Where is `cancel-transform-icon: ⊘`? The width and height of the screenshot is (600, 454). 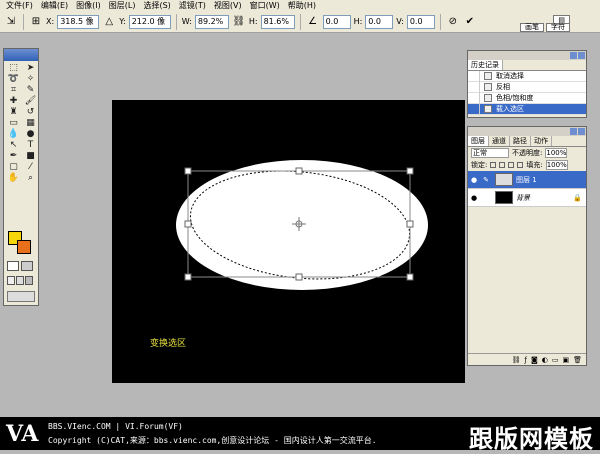 cancel-transform-icon: ⊘ is located at coordinates (453, 22).